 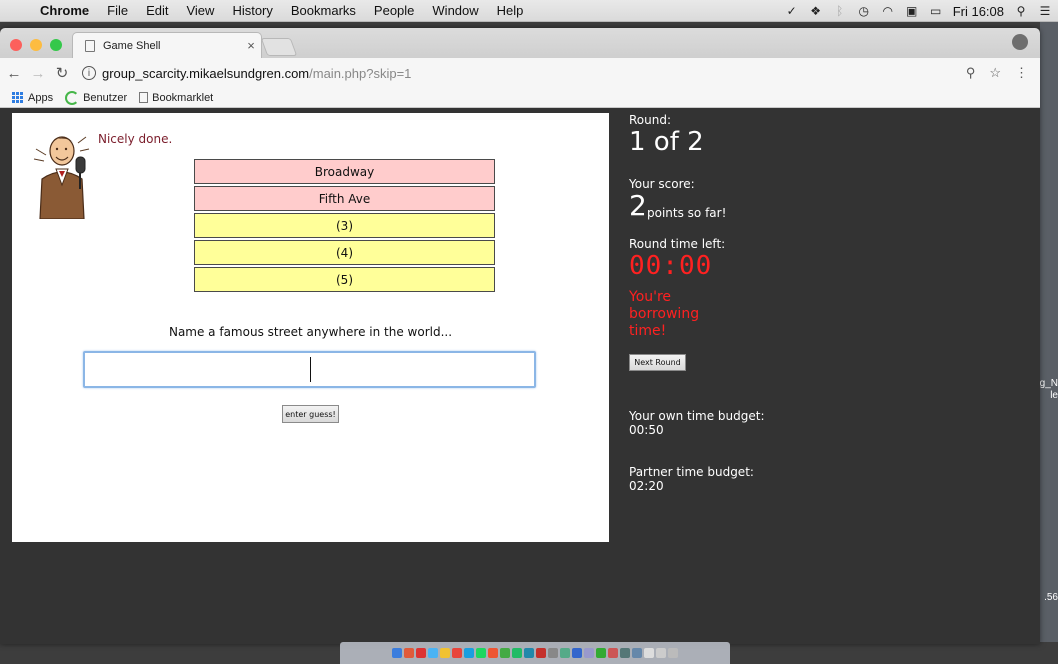 What do you see at coordinates (323, 10) in the screenshot?
I see `menu-bookmarks: Bookmarks` at bounding box center [323, 10].